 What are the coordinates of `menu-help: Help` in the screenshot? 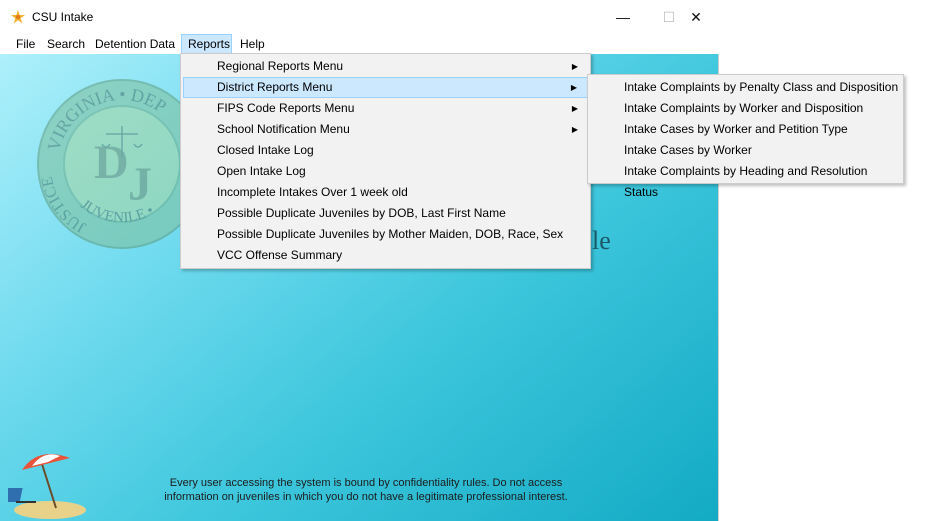 It's located at (252, 44).